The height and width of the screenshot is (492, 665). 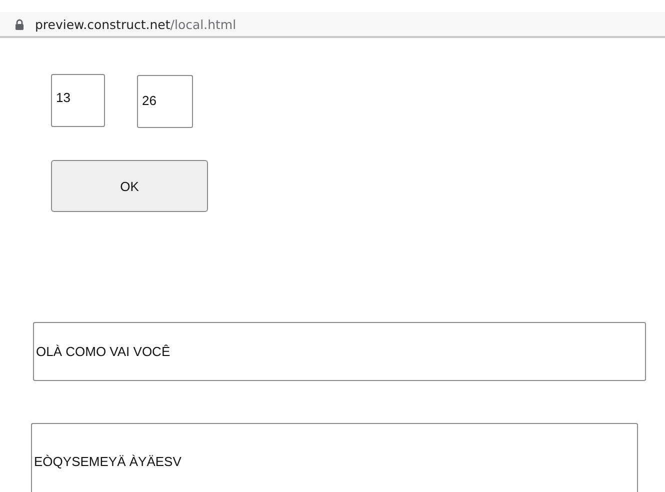 I want to click on number-field: 13, so click(x=78, y=100).